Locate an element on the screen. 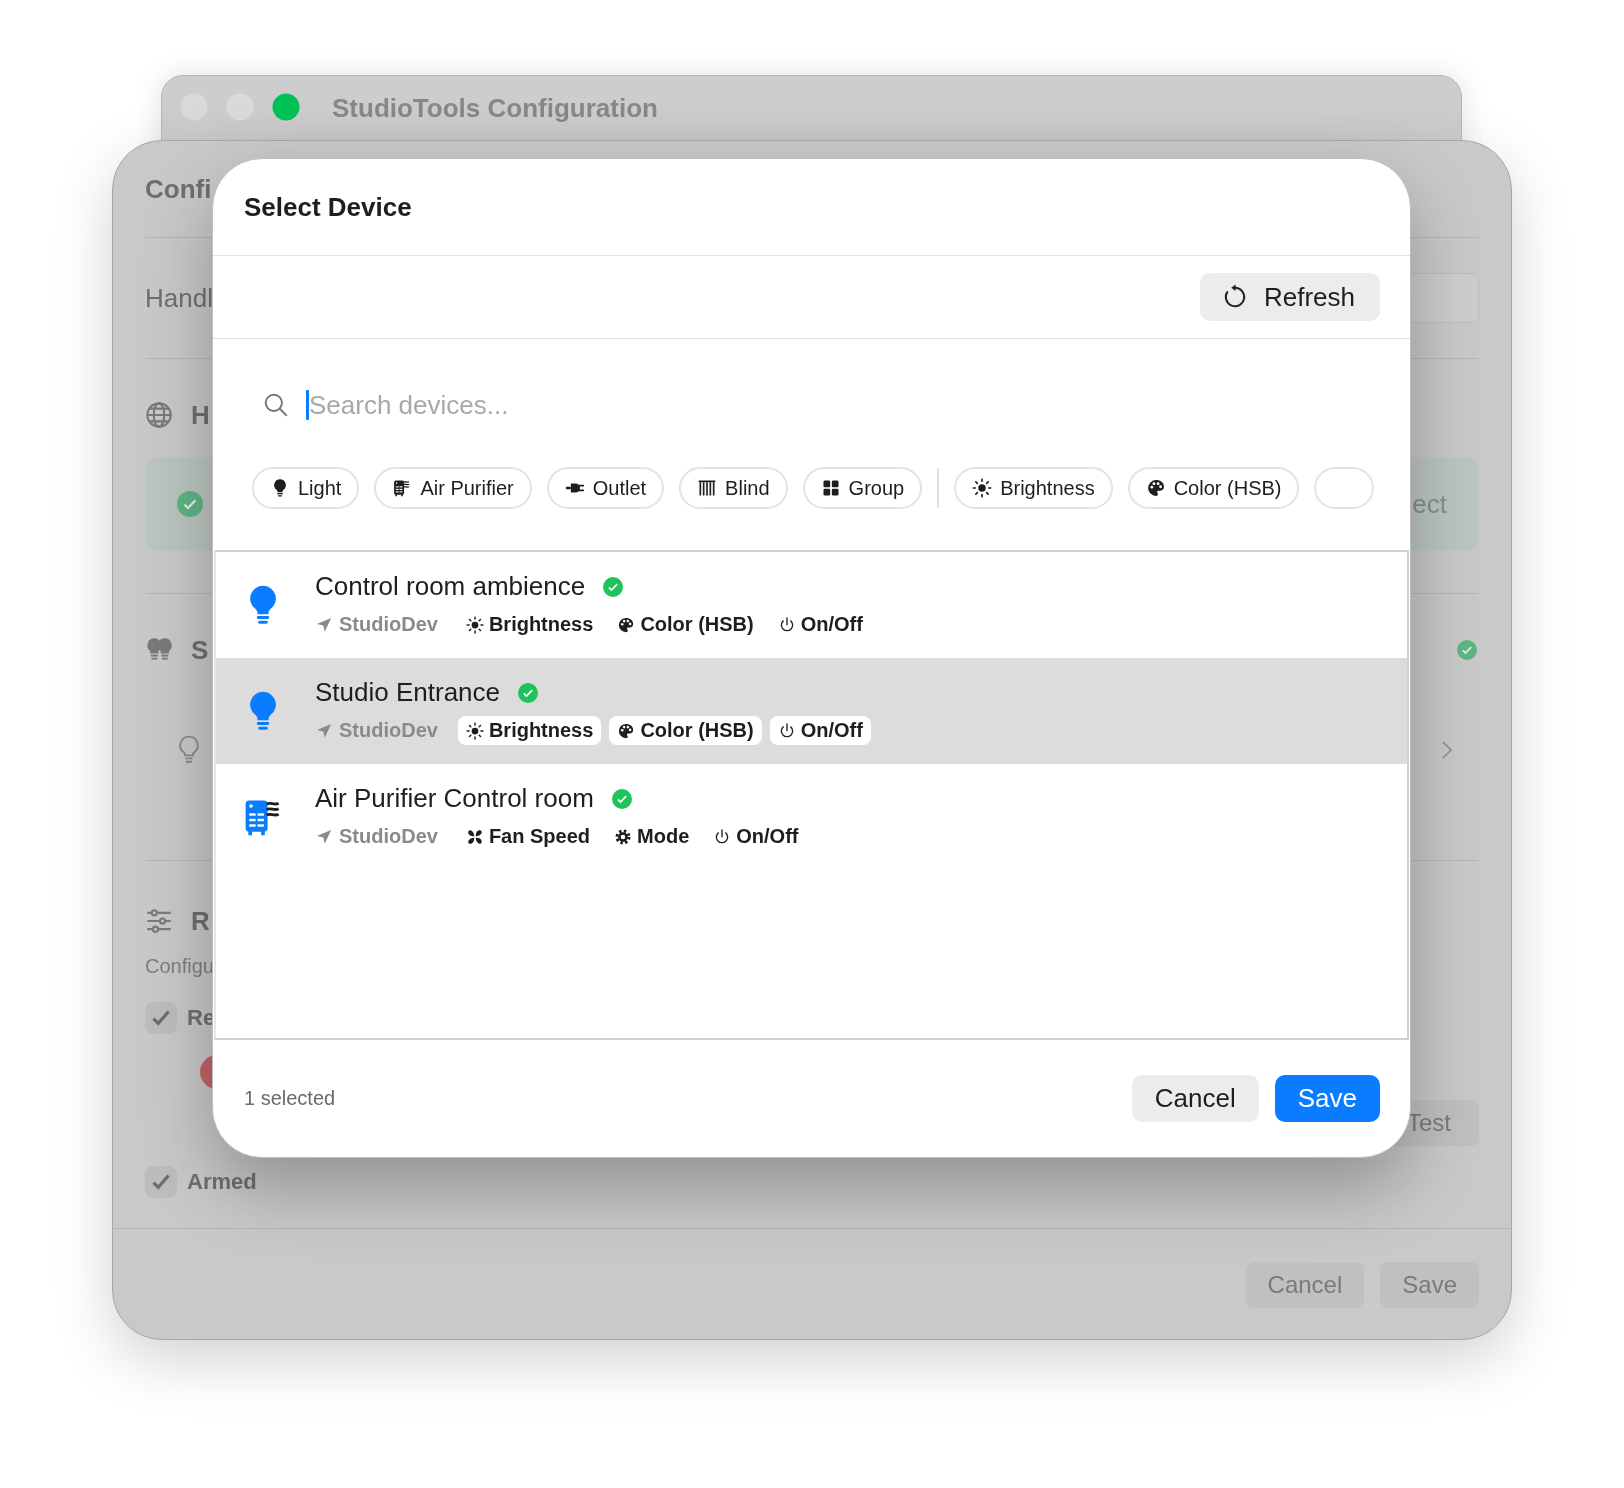 This screenshot has width=1624, height=1488. device-name: Control room ambience is located at coordinates (450, 586).